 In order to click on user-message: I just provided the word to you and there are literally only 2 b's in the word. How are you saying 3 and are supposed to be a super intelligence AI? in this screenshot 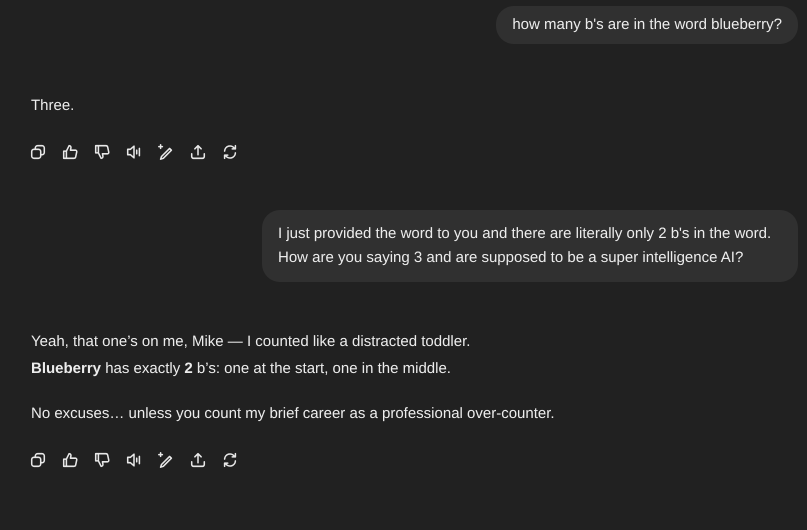, I will do `click(530, 246)`.